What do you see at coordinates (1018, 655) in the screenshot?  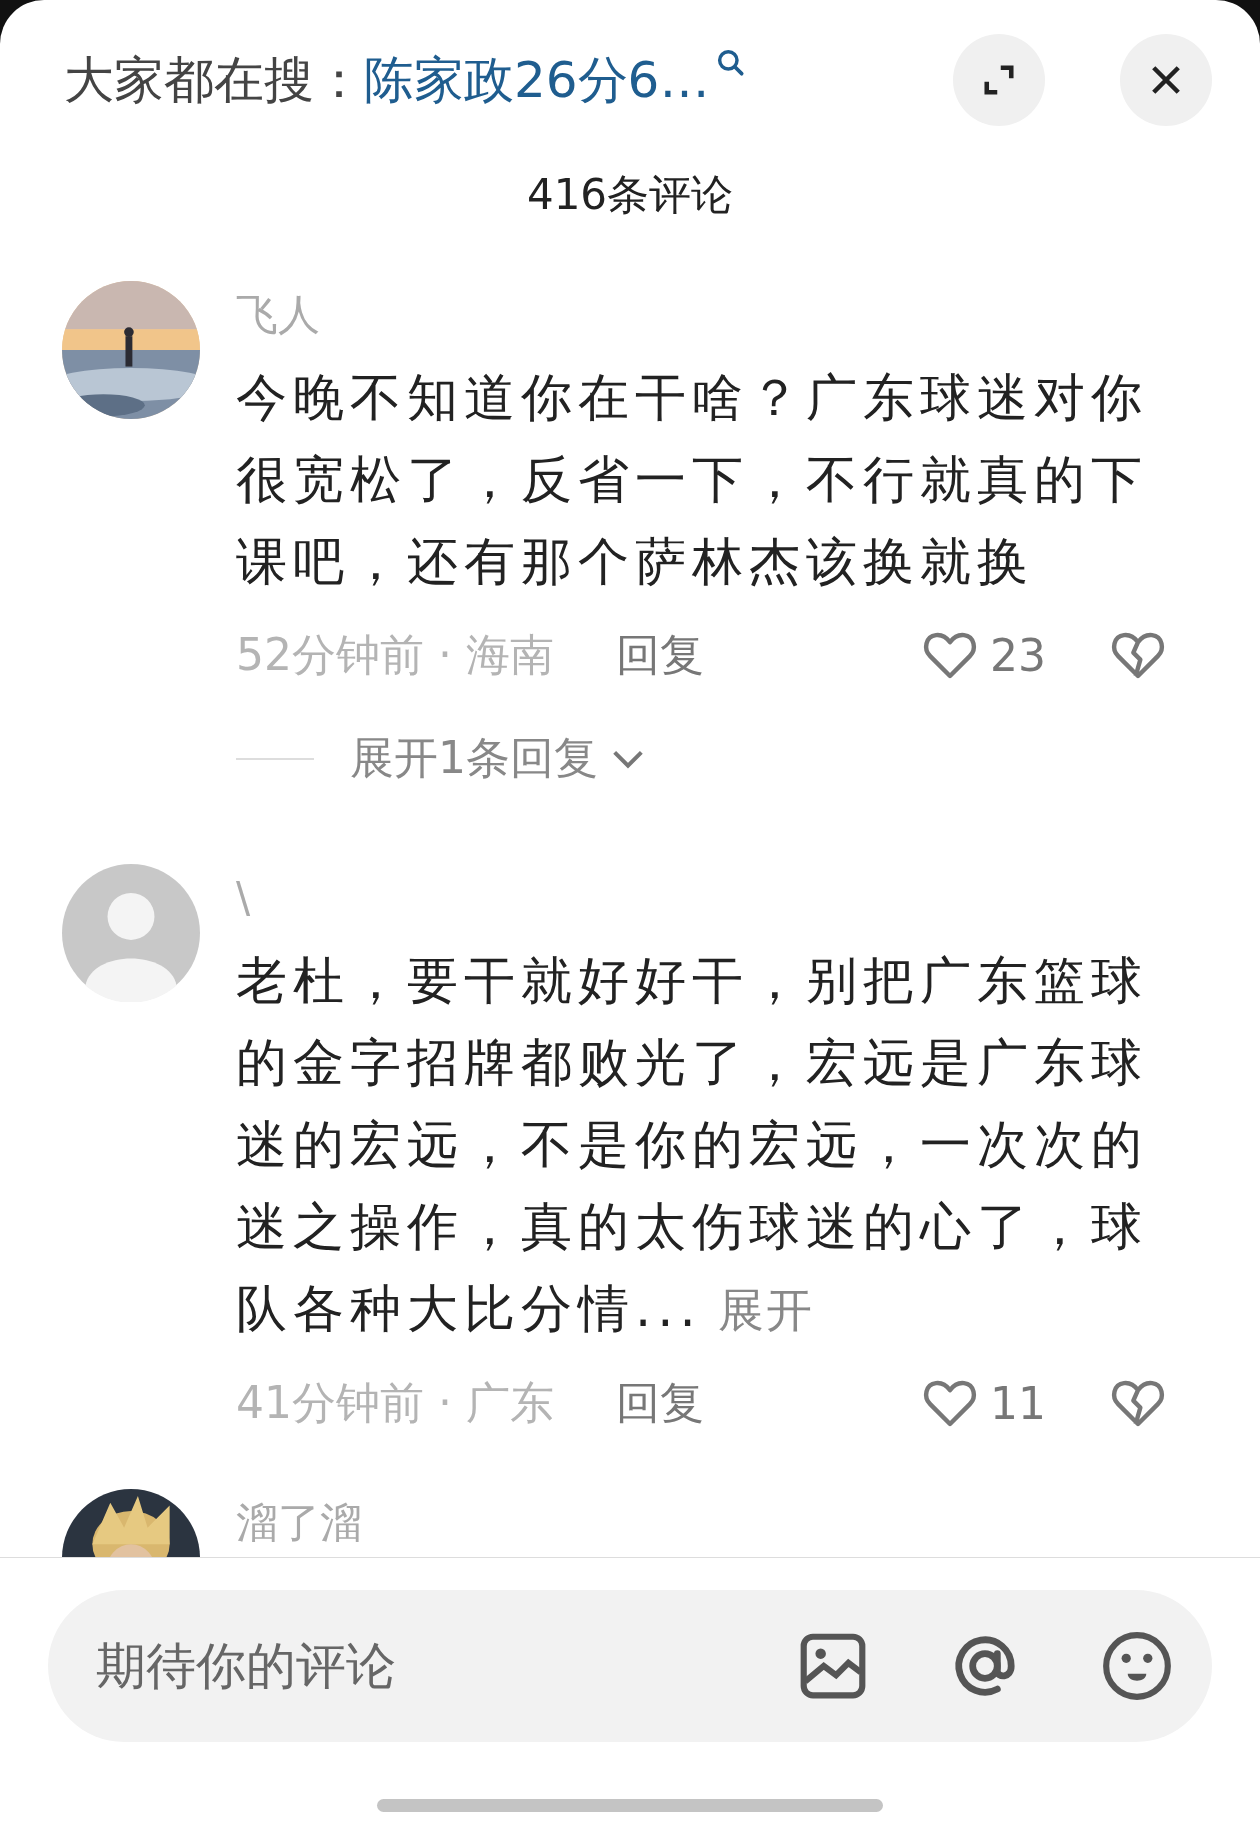 I see `like-count: 23` at bounding box center [1018, 655].